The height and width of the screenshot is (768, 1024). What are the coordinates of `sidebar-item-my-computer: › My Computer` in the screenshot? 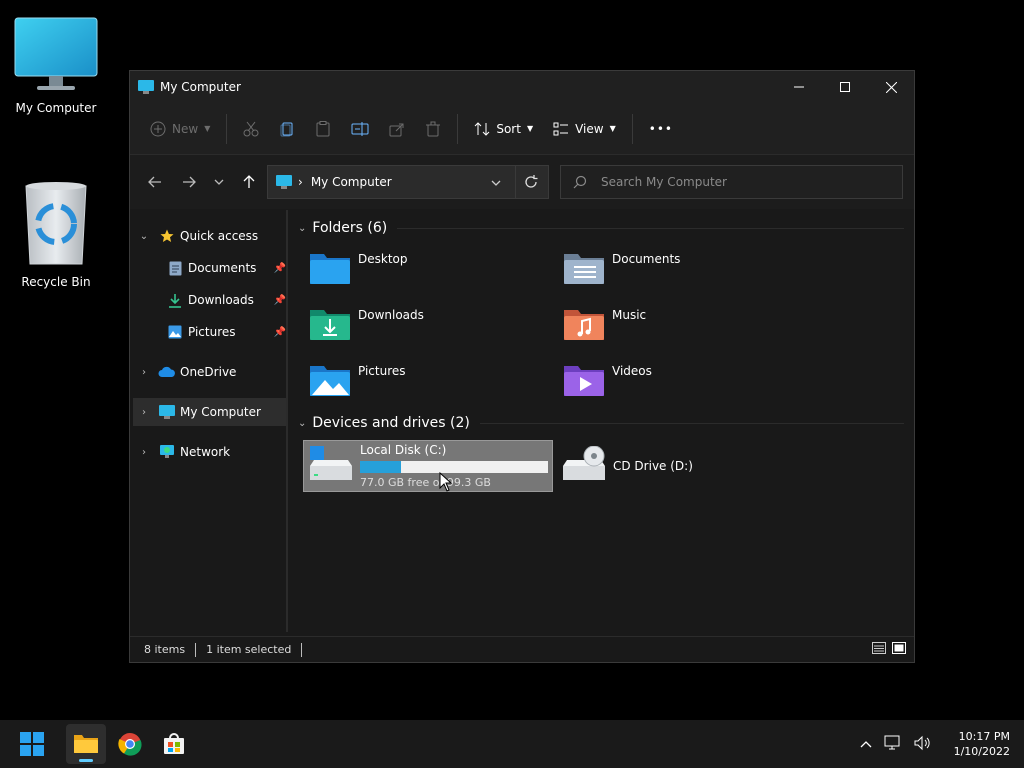 It's located at (209, 412).